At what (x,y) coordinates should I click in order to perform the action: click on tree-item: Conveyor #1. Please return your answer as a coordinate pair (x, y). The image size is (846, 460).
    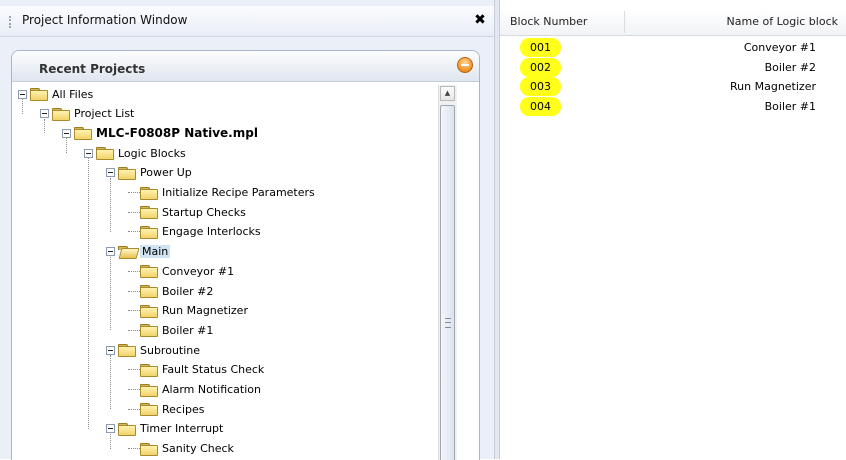
    Looking at the image, I should click on (181, 271).